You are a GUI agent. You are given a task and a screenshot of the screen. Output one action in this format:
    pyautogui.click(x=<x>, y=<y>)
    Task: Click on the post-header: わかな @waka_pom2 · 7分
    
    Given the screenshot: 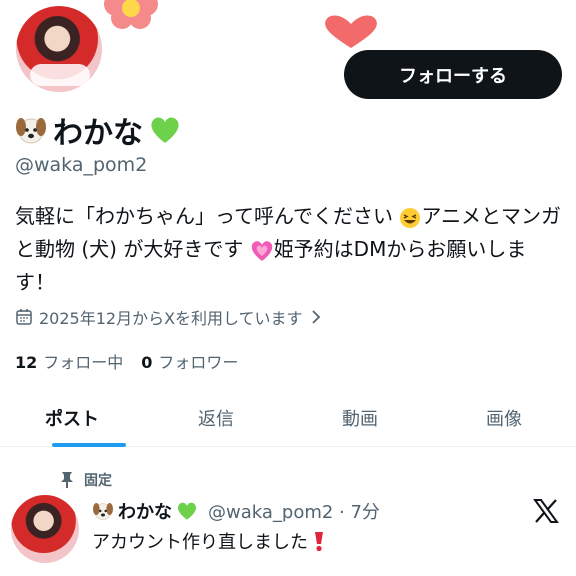 What is the action you would take?
    pyautogui.click(x=236, y=511)
    